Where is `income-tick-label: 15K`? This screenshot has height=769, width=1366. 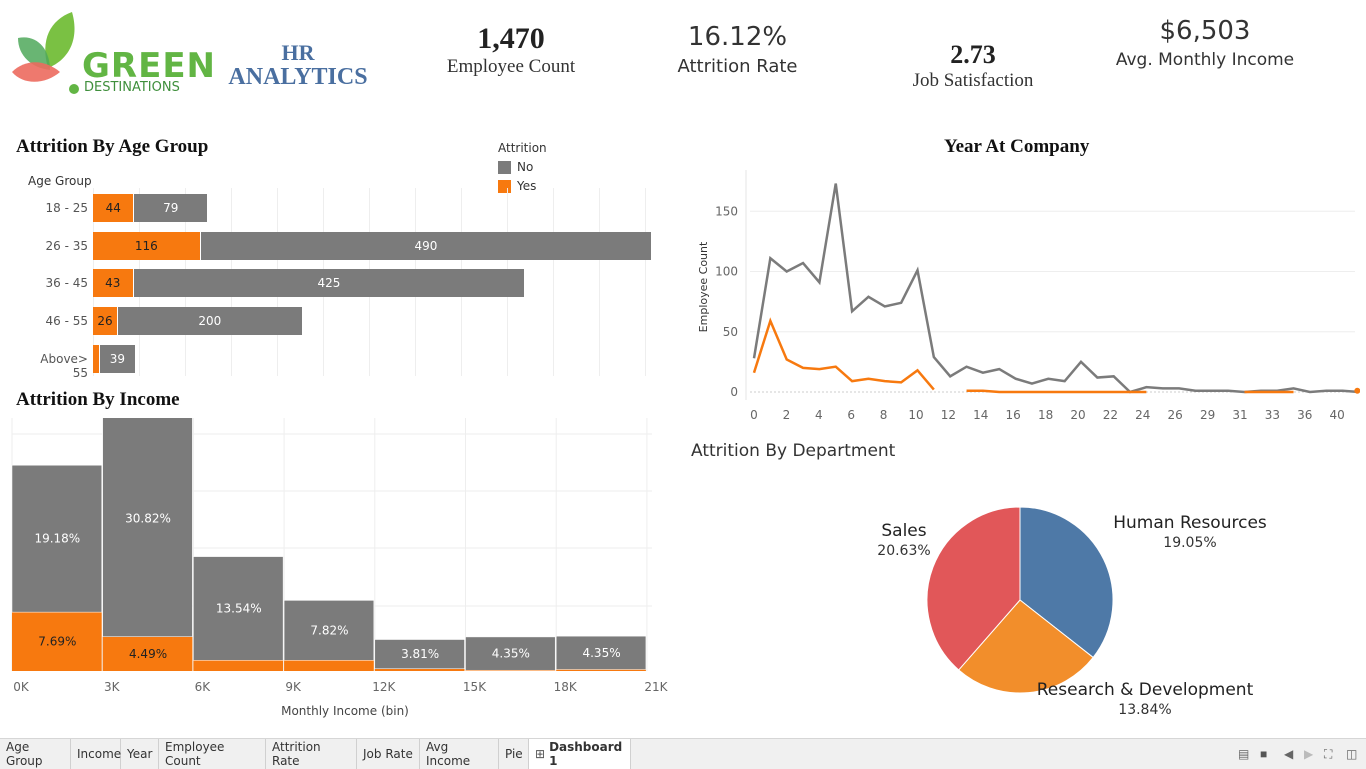
income-tick-label: 15K is located at coordinates (475, 687).